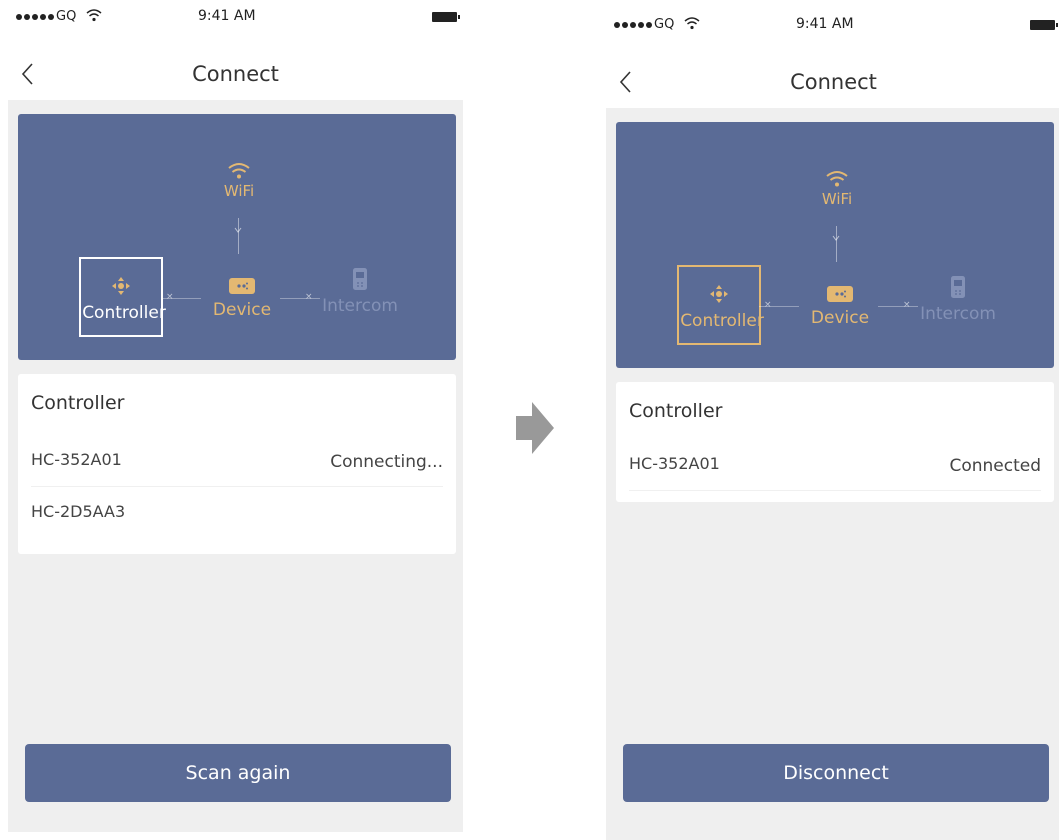 The width and height of the screenshot is (1059, 840). What do you see at coordinates (78, 511) in the screenshot?
I see `device-name: HC-2D5AA3` at bounding box center [78, 511].